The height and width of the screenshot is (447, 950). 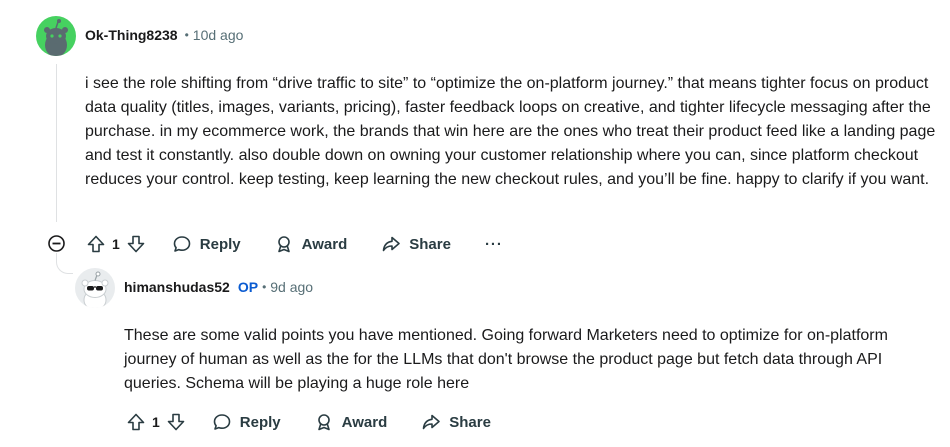 I want to click on comment-actions: 1 Reply Award Share ···, so click(x=294, y=244).